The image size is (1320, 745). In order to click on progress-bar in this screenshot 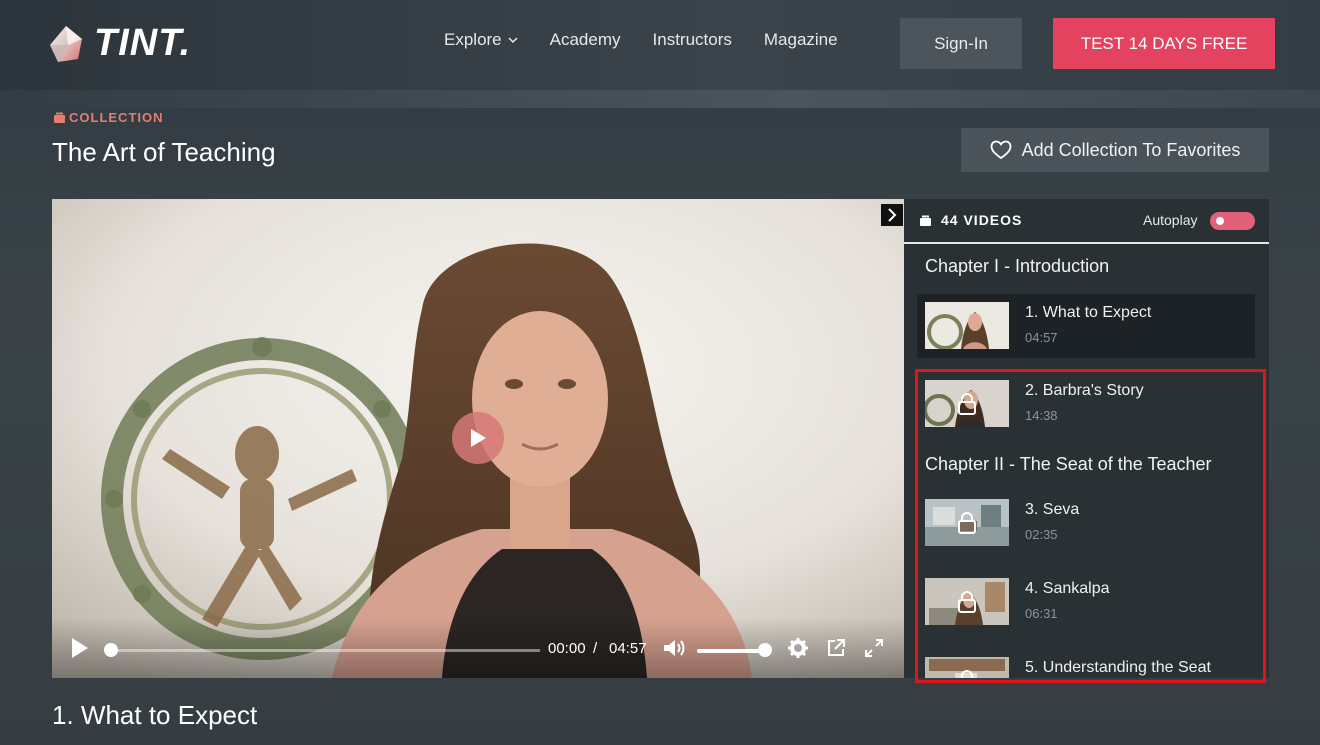, I will do `click(325, 650)`.